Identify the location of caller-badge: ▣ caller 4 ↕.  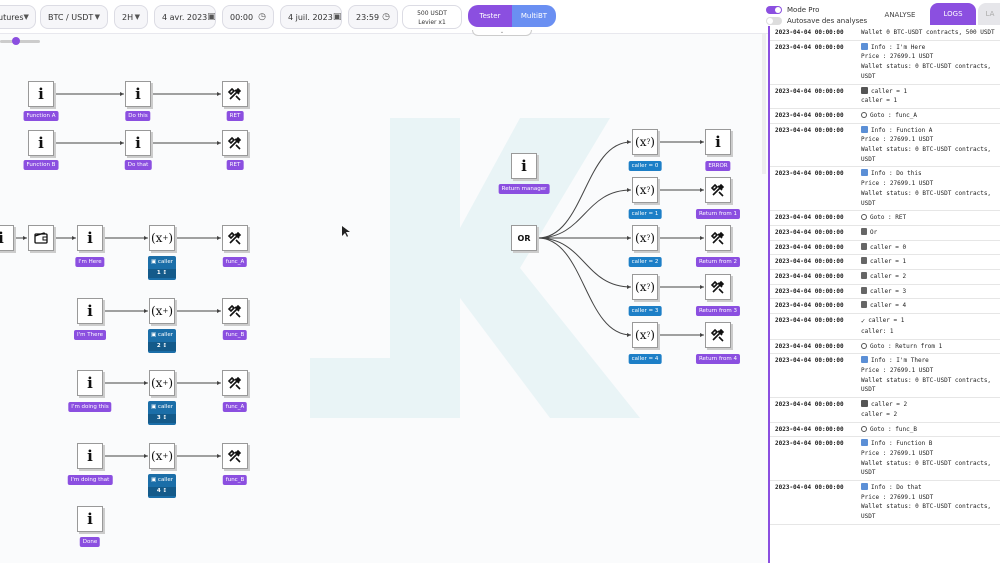
(162, 486).